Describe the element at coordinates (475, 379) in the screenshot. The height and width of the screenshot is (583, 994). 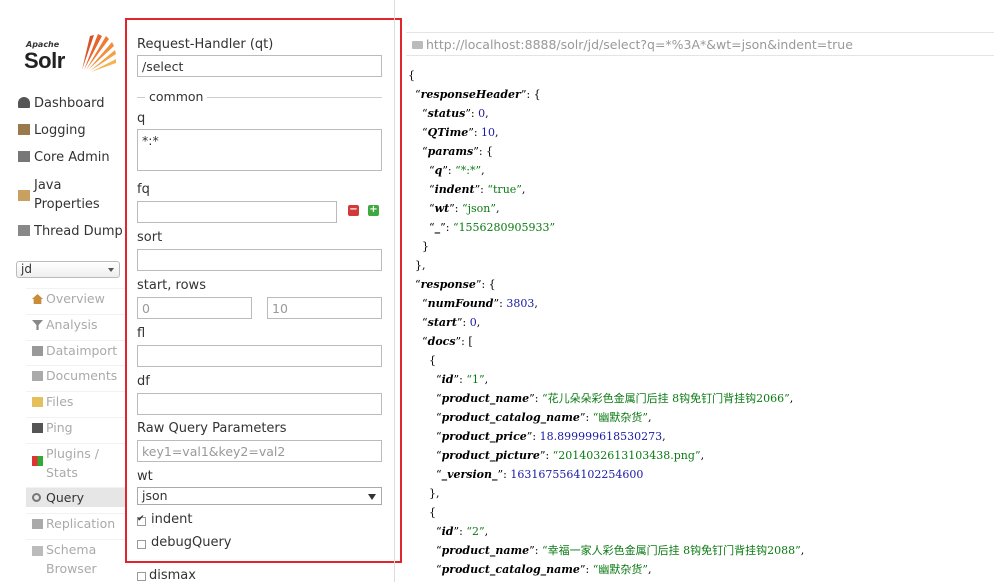
I see `json-doc0-id: 1` at that location.